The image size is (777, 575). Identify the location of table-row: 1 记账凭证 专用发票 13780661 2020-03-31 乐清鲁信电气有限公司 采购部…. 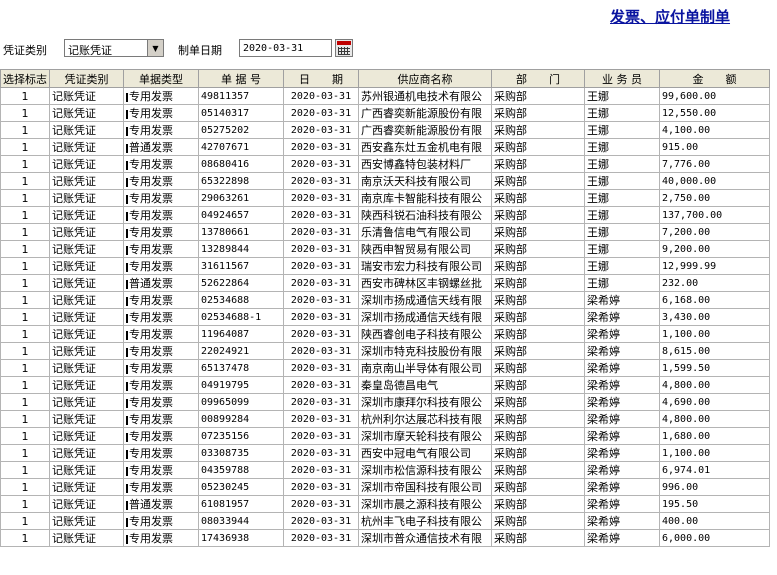
(385, 232).